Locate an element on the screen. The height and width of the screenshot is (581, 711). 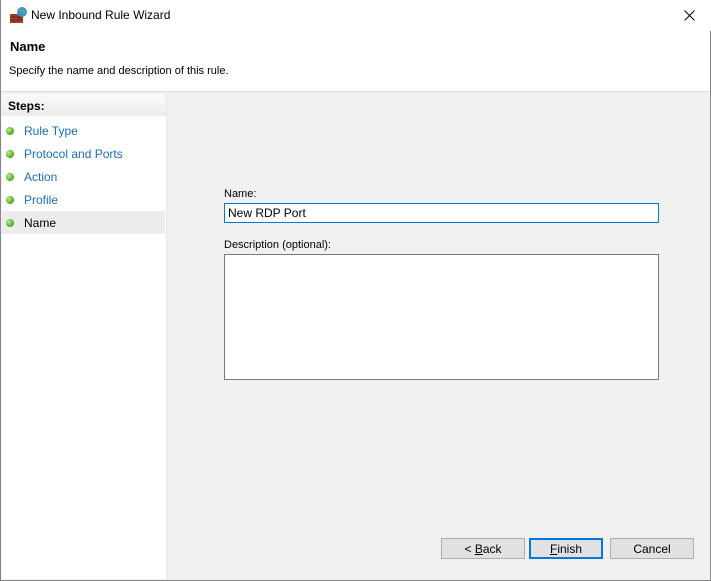
step-name: Name is located at coordinates (83, 222).